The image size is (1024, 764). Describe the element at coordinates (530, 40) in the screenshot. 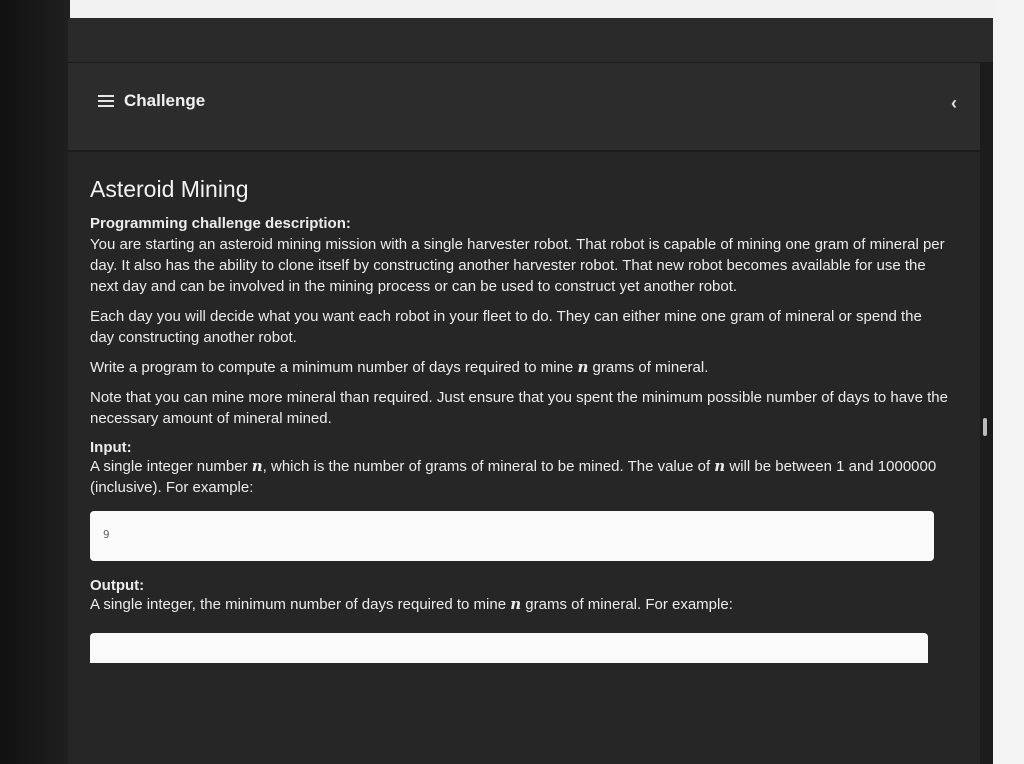

I see `top-bar` at that location.